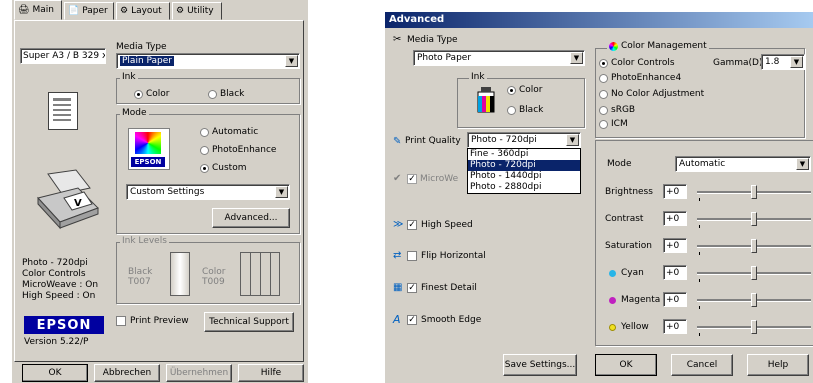 The image size is (813, 383). What do you see at coordinates (619, 124) in the screenshot?
I see `cm-icm-label: ICM` at bounding box center [619, 124].